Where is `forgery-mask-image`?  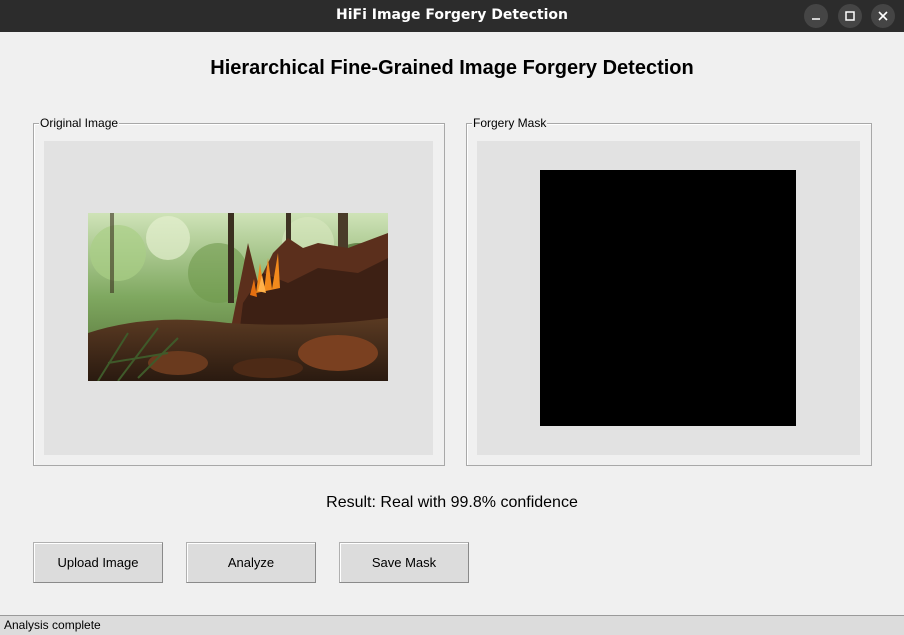 forgery-mask-image is located at coordinates (668, 298).